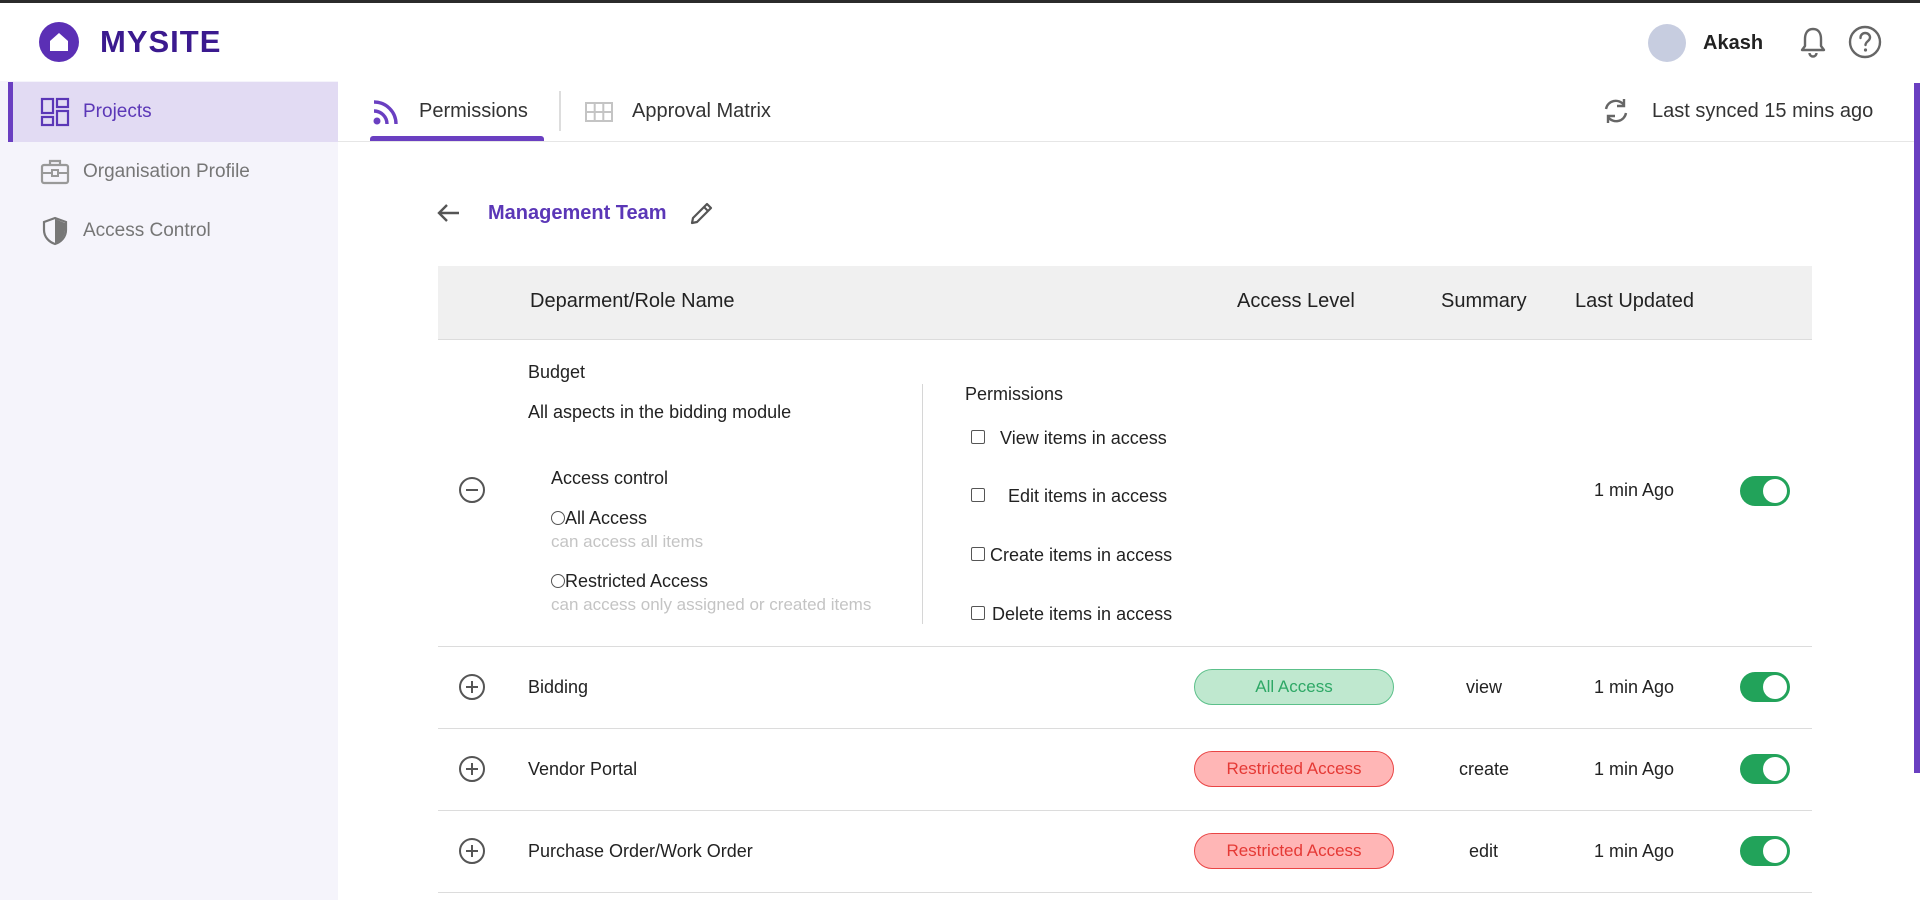 The image size is (1920, 900). I want to click on briefcase-icon, so click(55, 172).